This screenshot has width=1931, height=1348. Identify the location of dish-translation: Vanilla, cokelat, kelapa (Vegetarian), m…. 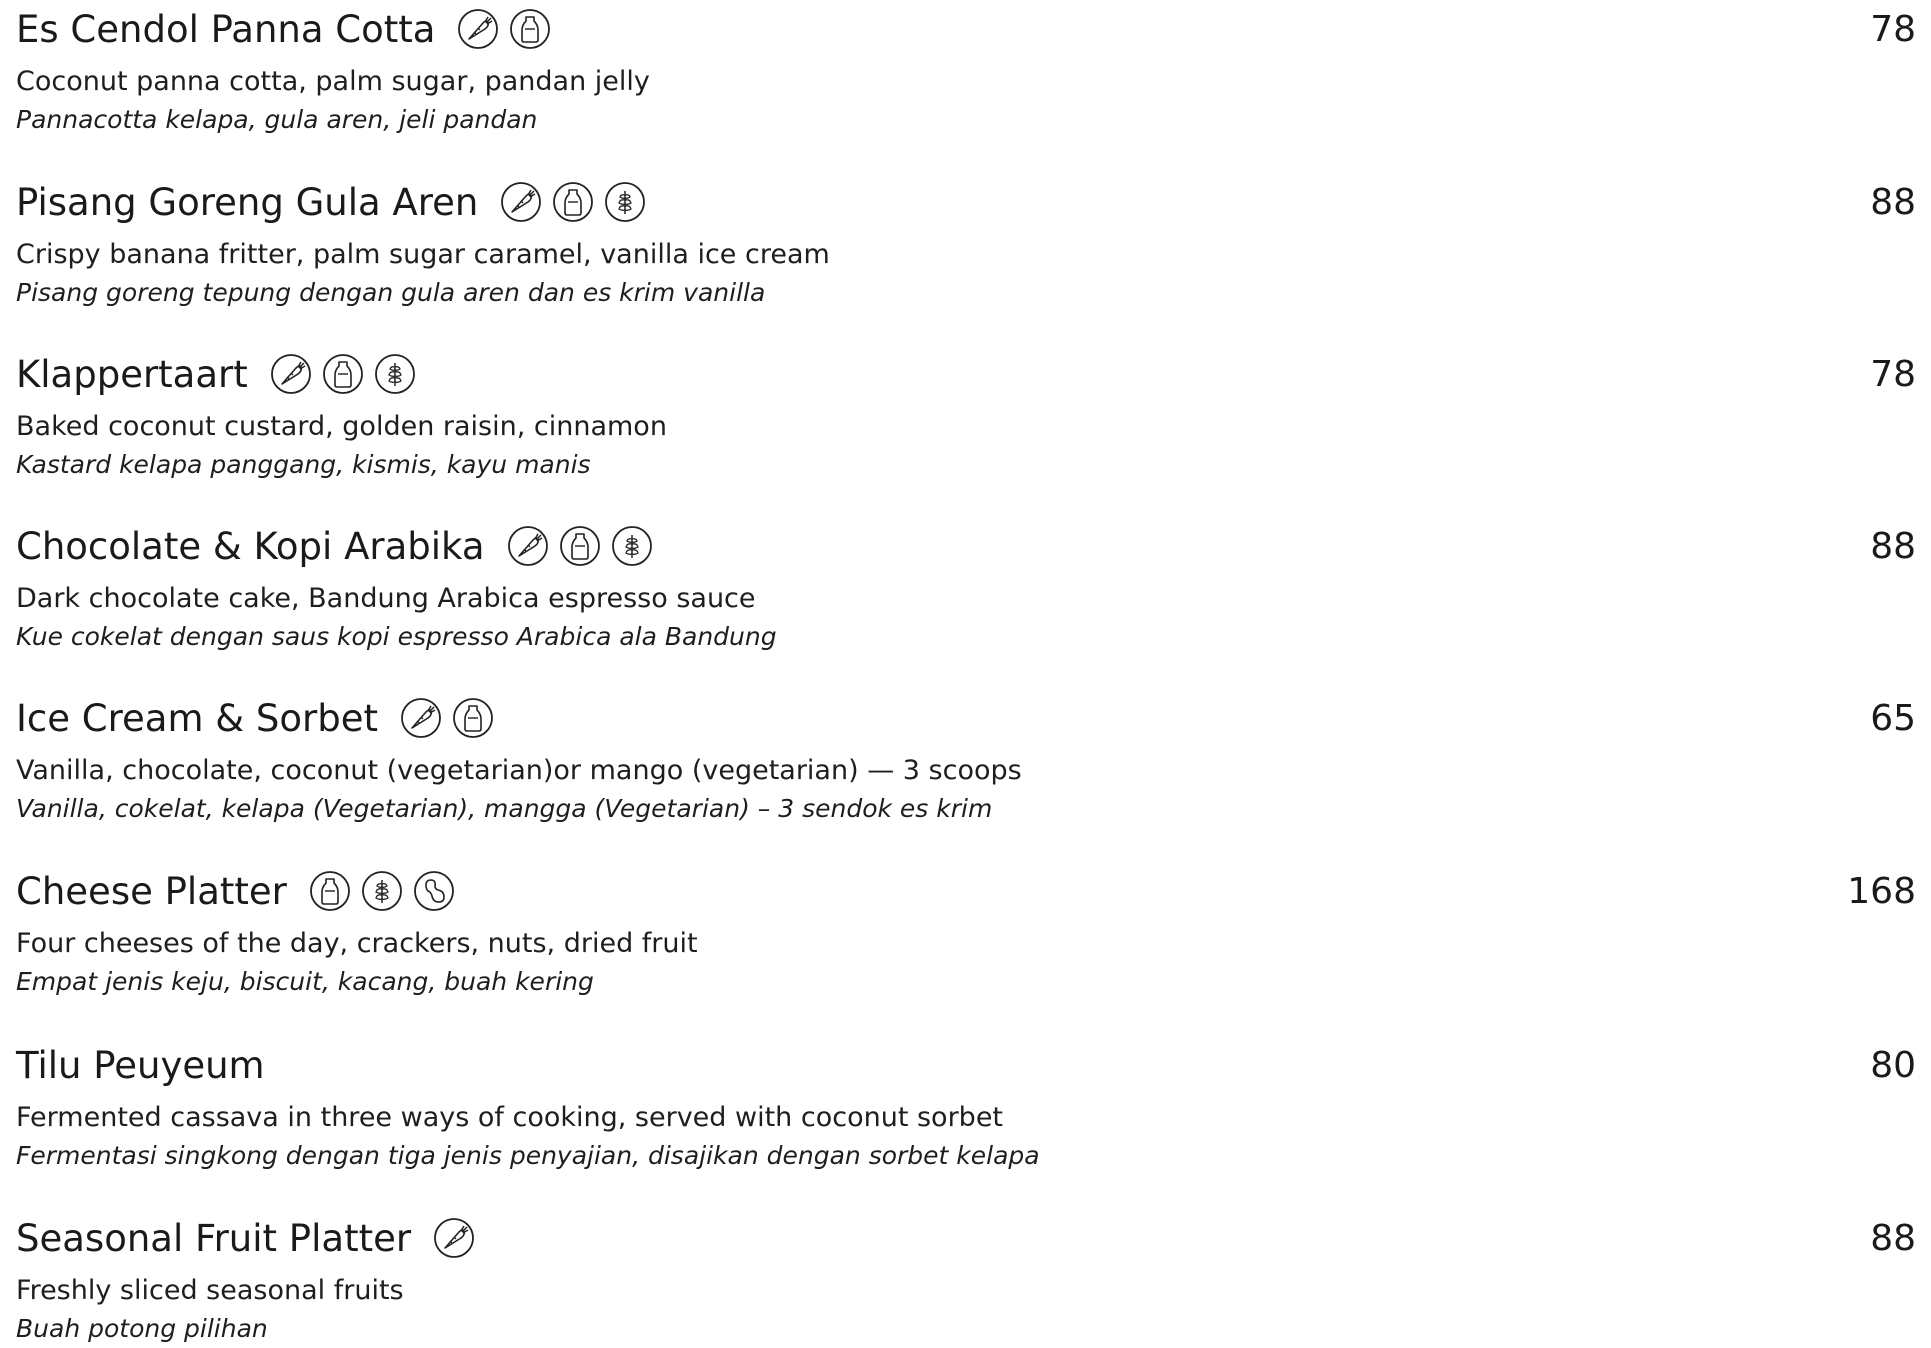
(504, 808).